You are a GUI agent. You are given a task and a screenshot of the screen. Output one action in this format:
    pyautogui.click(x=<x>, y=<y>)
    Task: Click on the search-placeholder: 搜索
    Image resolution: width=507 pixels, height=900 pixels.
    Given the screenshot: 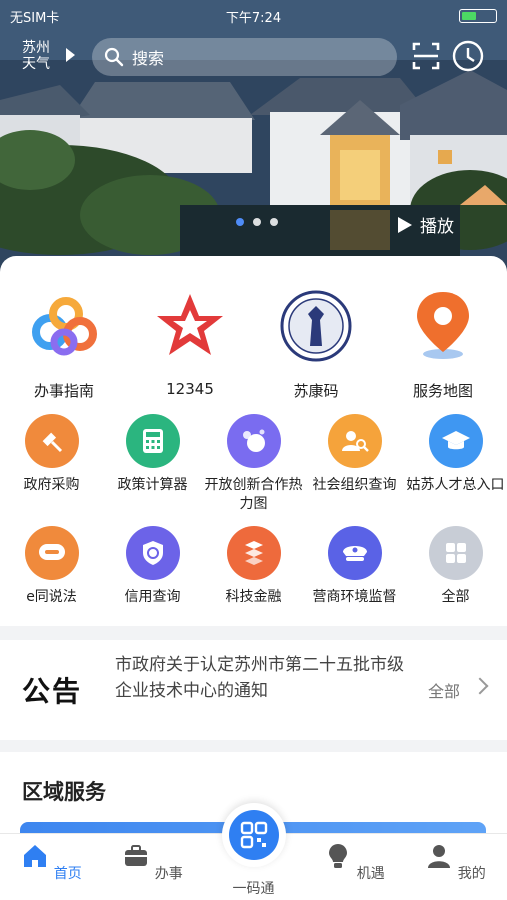 What is the action you would take?
    pyautogui.click(x=148, y=58)
    